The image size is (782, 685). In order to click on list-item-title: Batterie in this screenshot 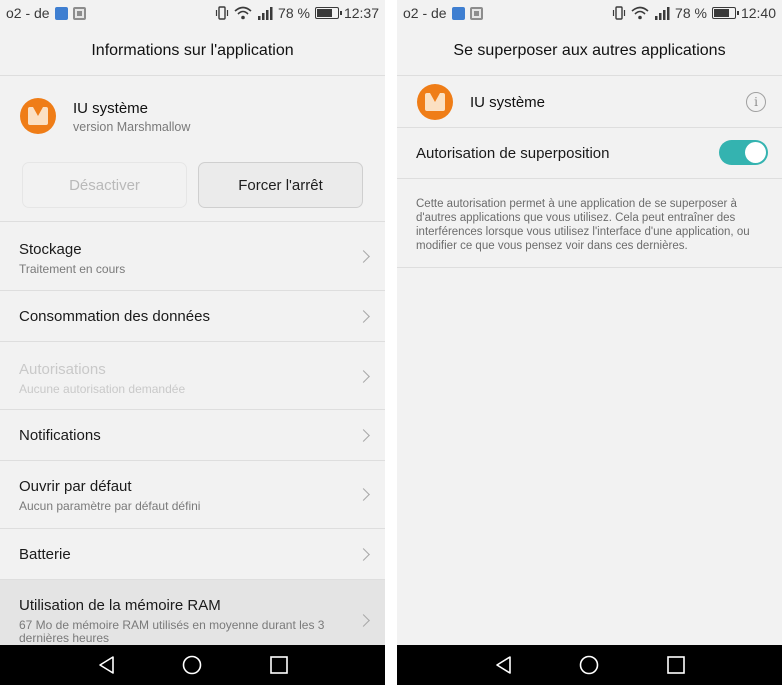, I will do `click(45, 554)`.